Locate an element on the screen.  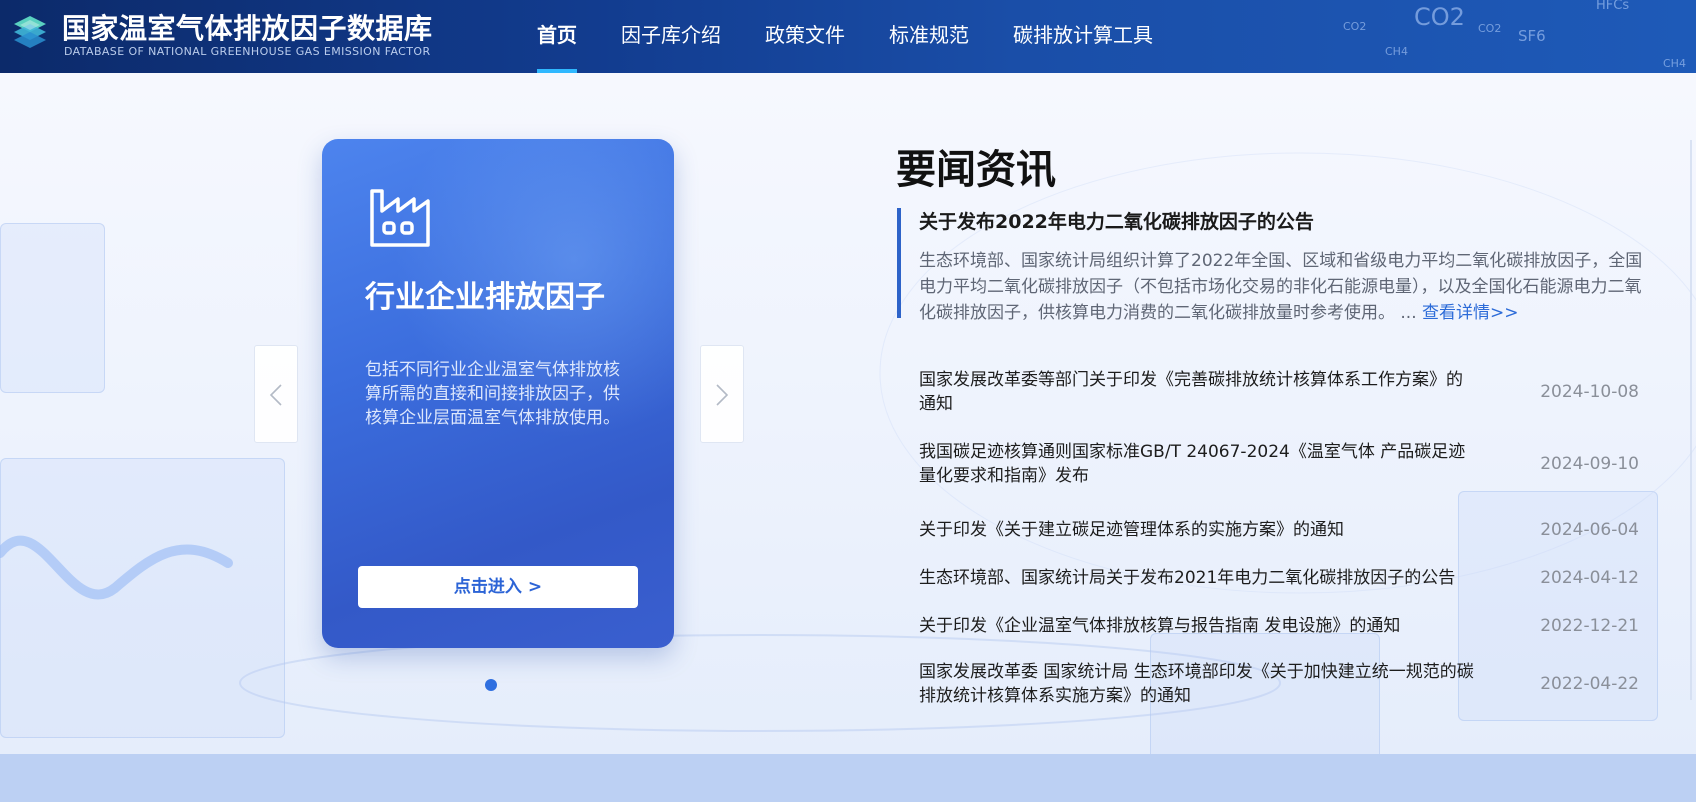
carousel-dot-active is located at coordinates (491, 685).